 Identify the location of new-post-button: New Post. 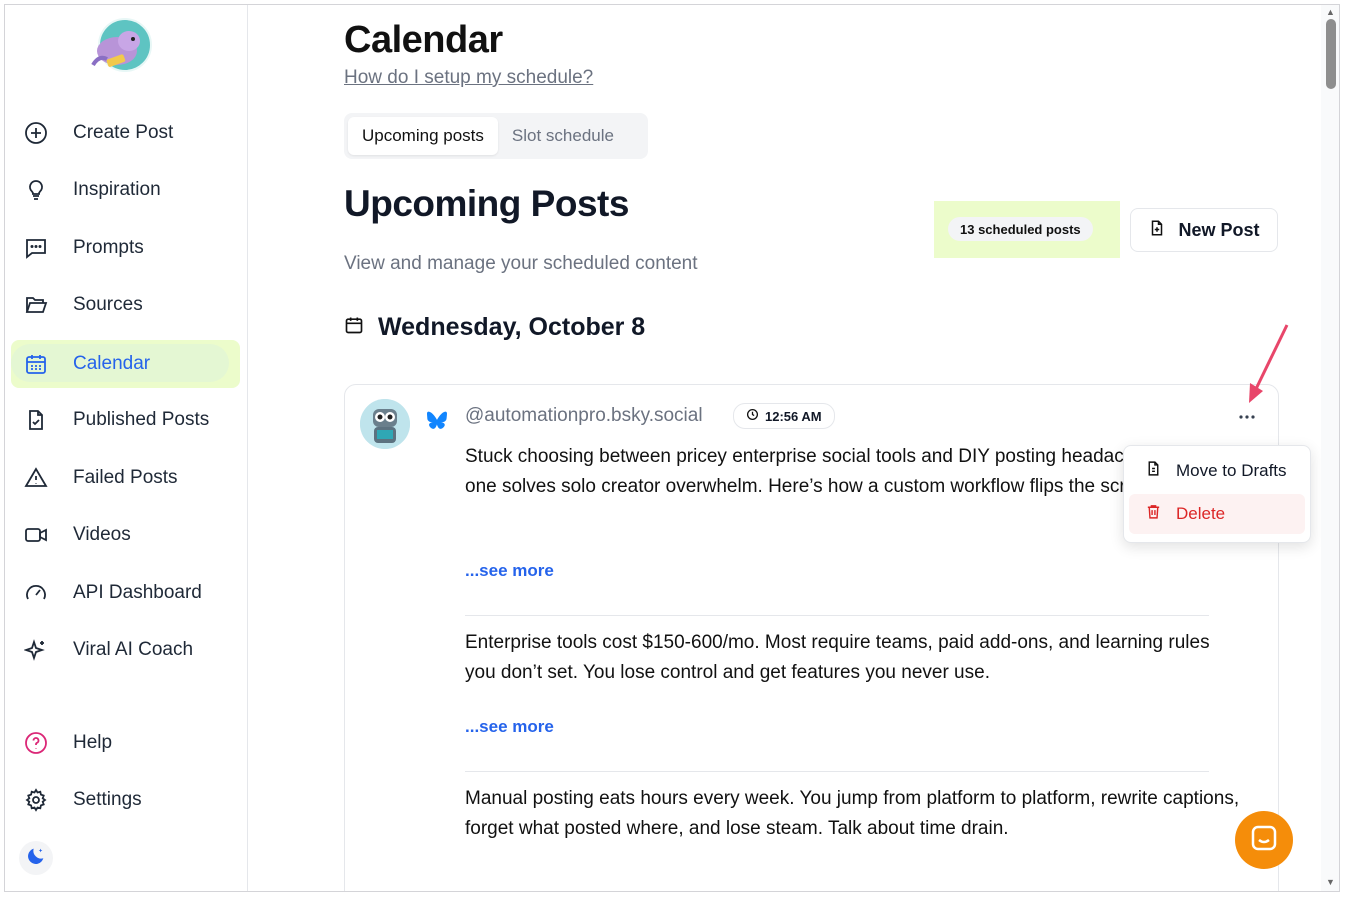
(1204, 230).